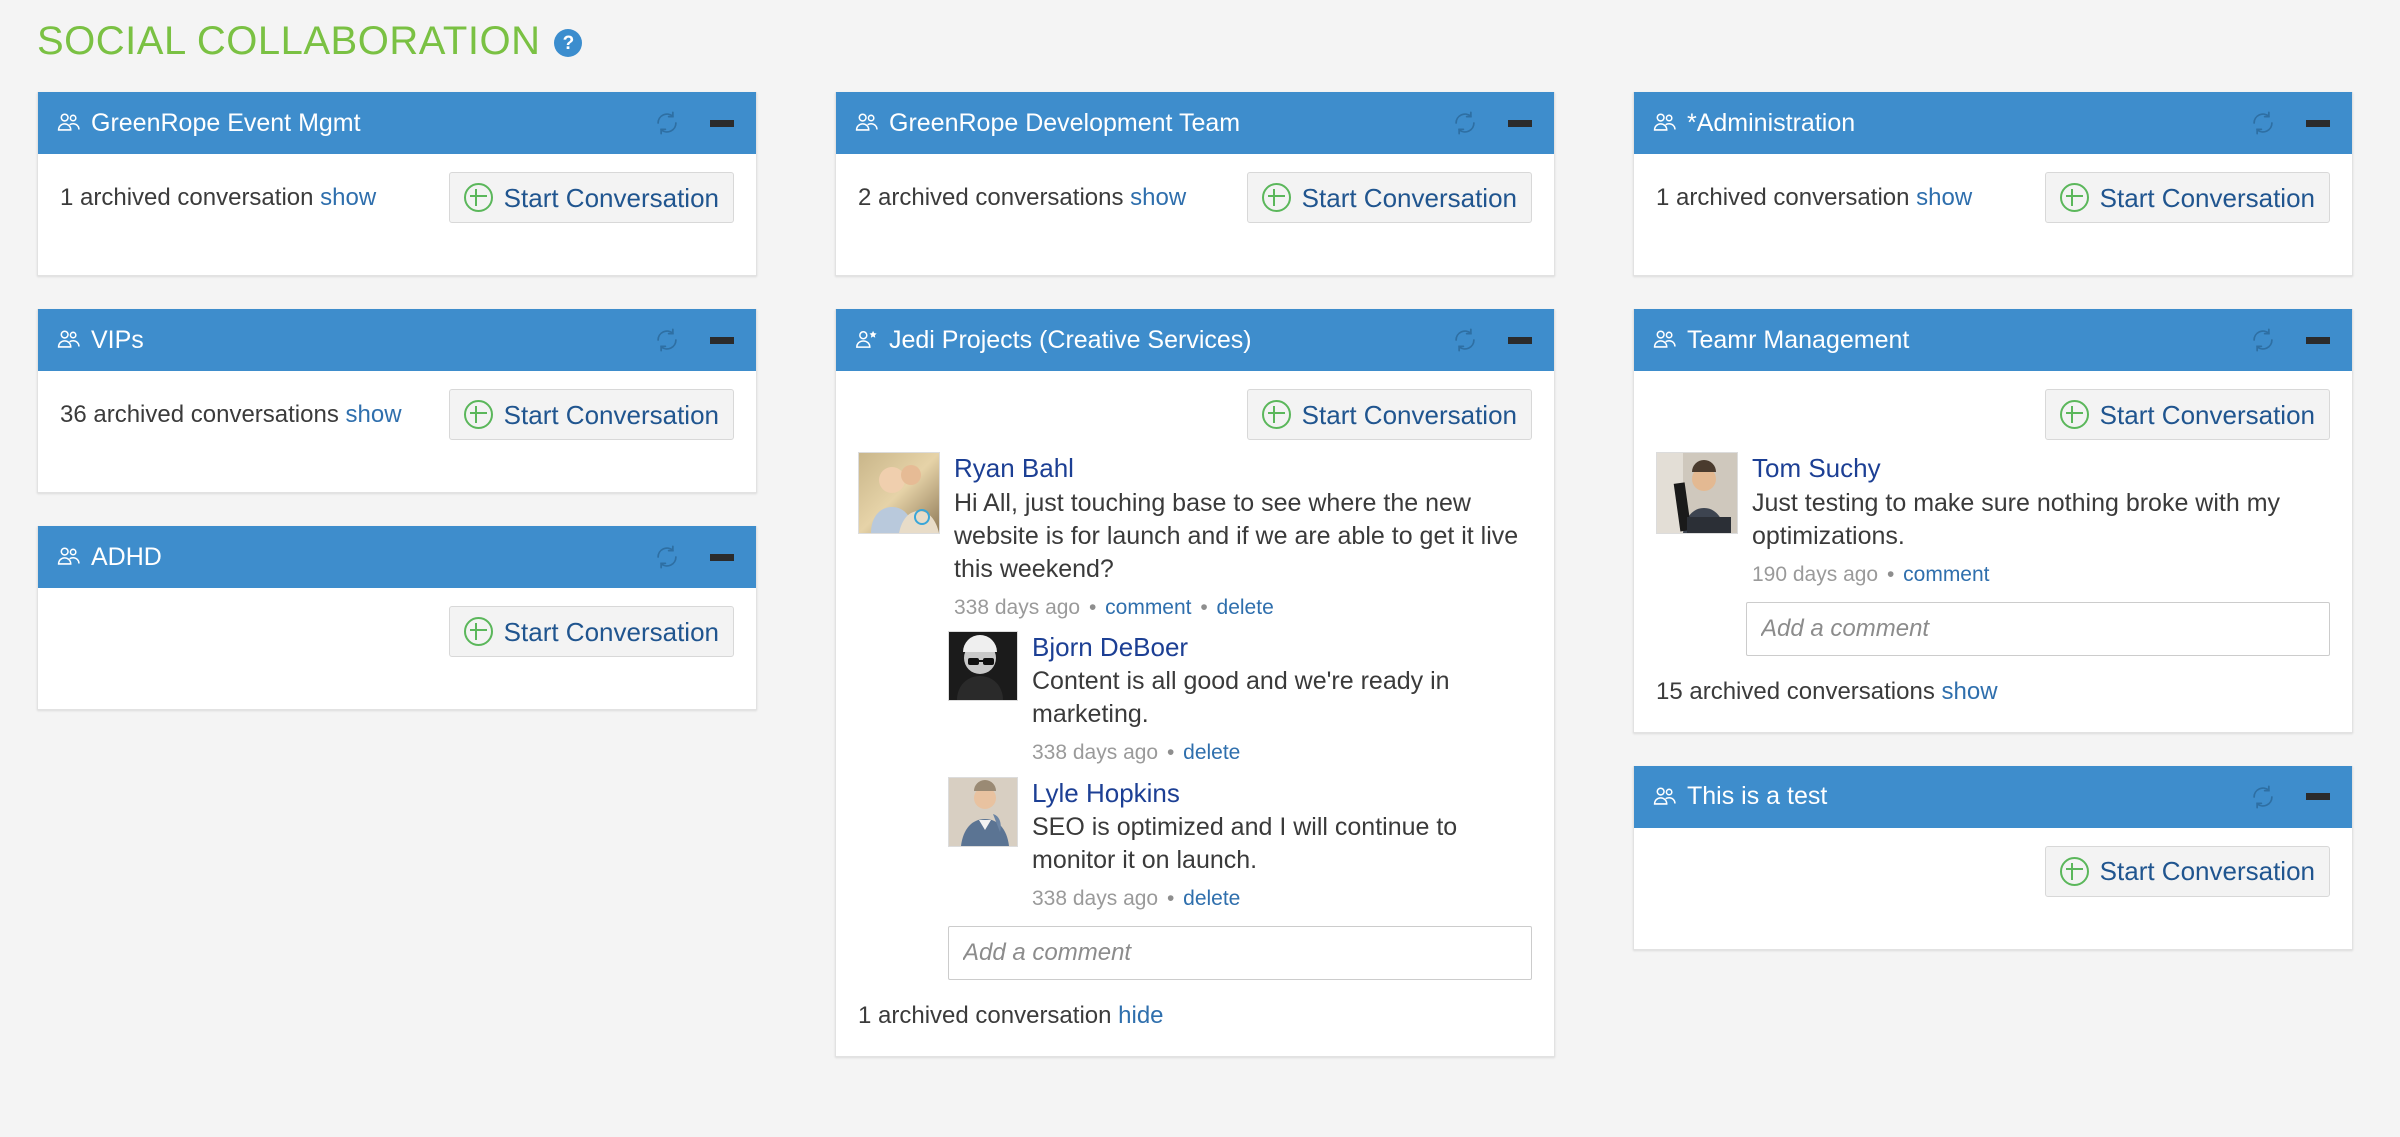 This screenshot has width=2400, height=1137. I want to click on card-header: Jedi Projects (Creative Services), so click(1195, 340).